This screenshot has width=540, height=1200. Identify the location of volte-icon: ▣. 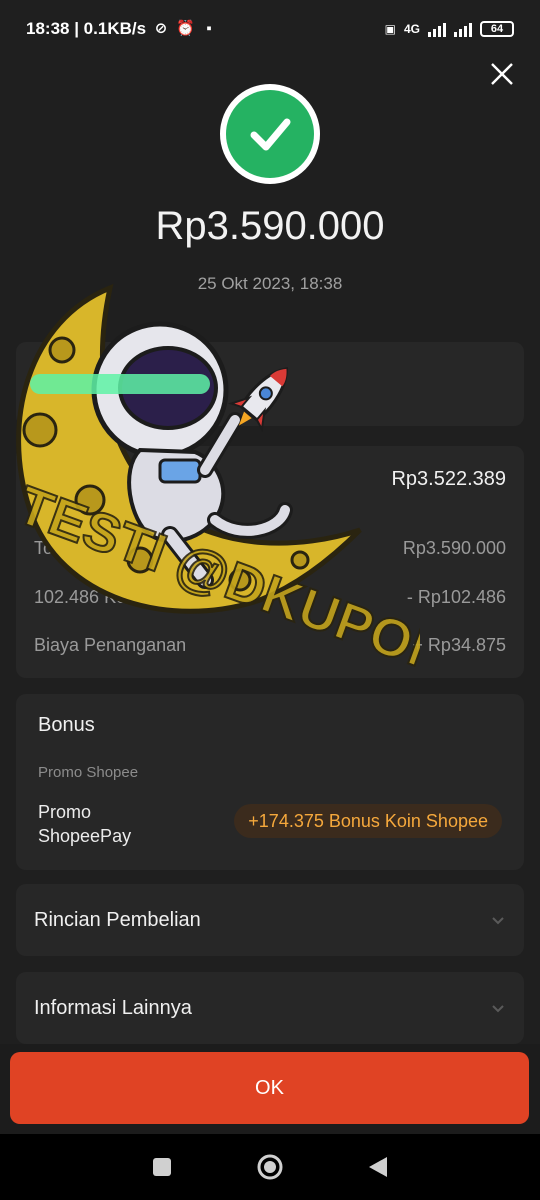
(390, 29).